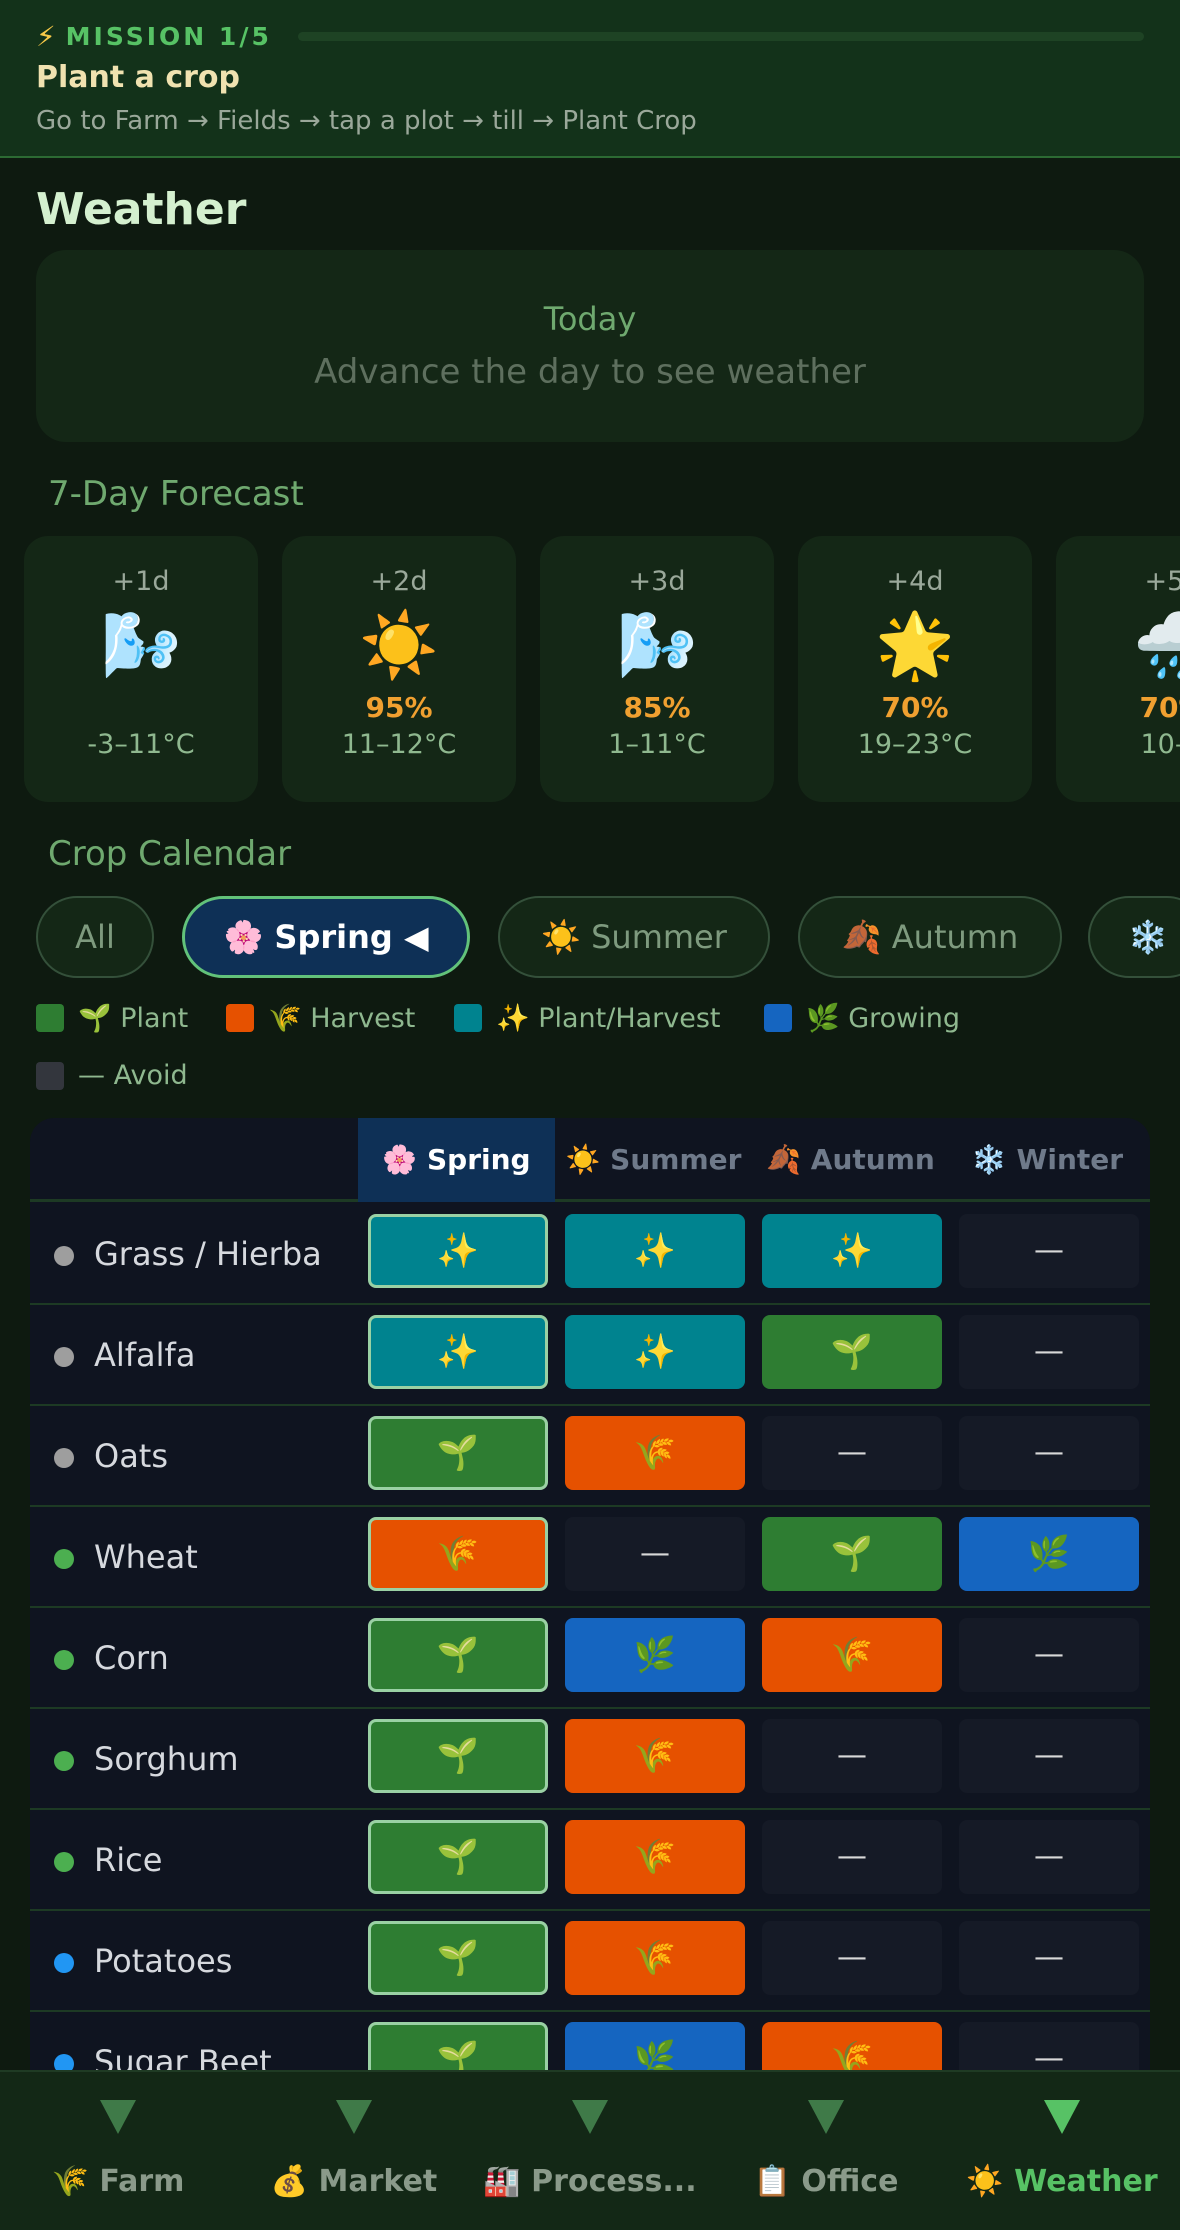  I want to click on tab-winter: ❄️, so click(1134, 937).